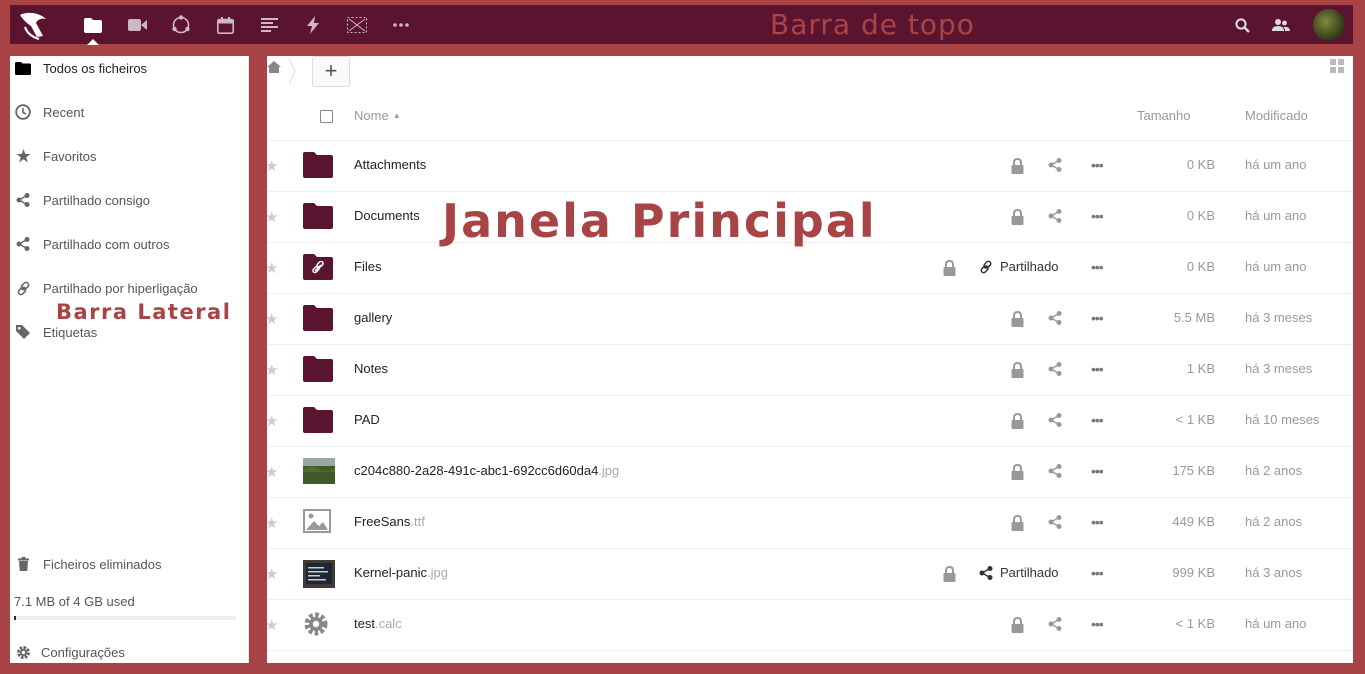 This screenshot has height=674, width=1365. Describe the element at coordinates (357, 25) in the screenshot. I see `gallery-icon` at that location.